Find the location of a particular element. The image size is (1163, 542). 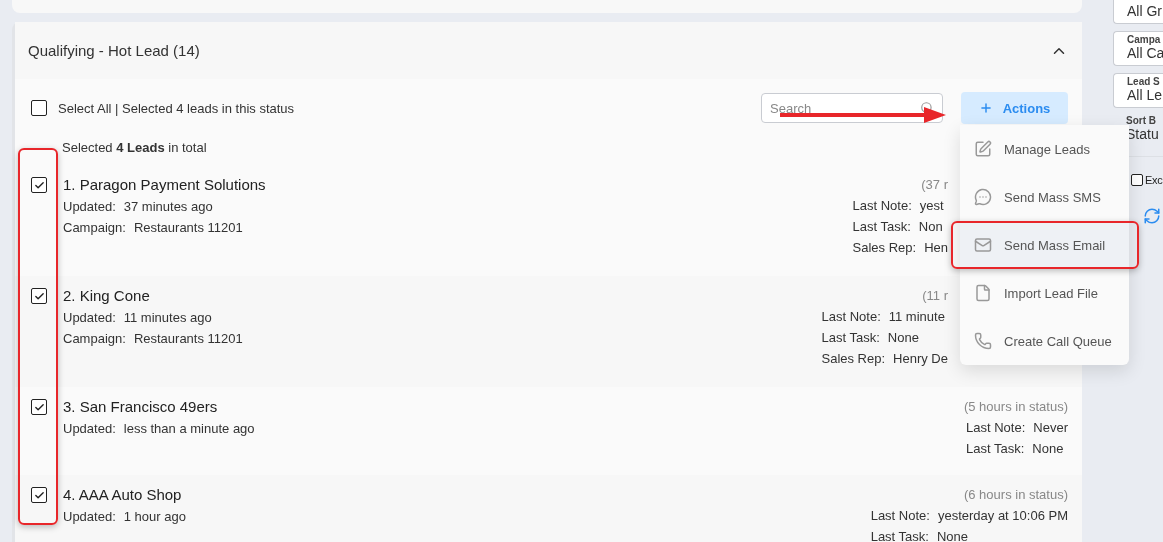

lead-name: 4. AAA Auto Shop is located at coordinates (122, 494).